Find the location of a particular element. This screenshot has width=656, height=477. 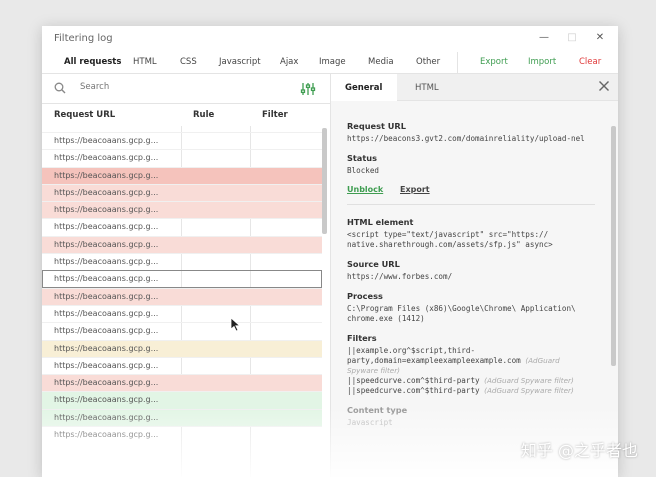

tab-details-html: HTML is located at coordinates (427, 87).